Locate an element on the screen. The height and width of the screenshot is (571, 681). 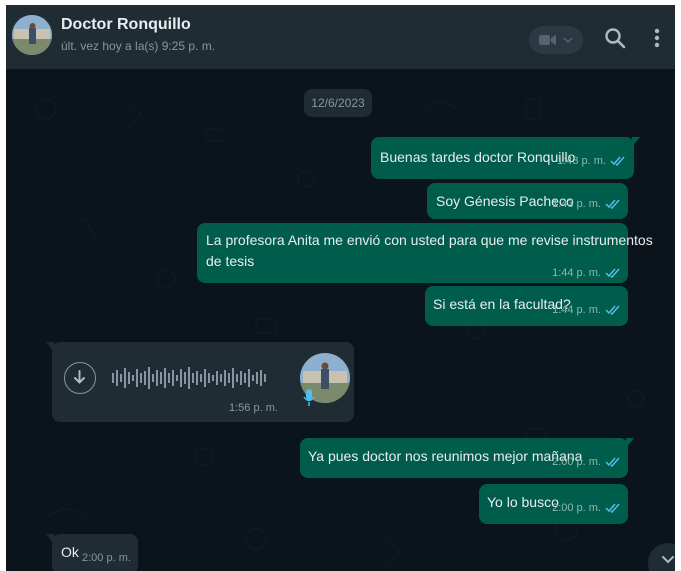
outgoing-message: Yo lo busco 2:00 p. m. is located at coordinates (553, 504).